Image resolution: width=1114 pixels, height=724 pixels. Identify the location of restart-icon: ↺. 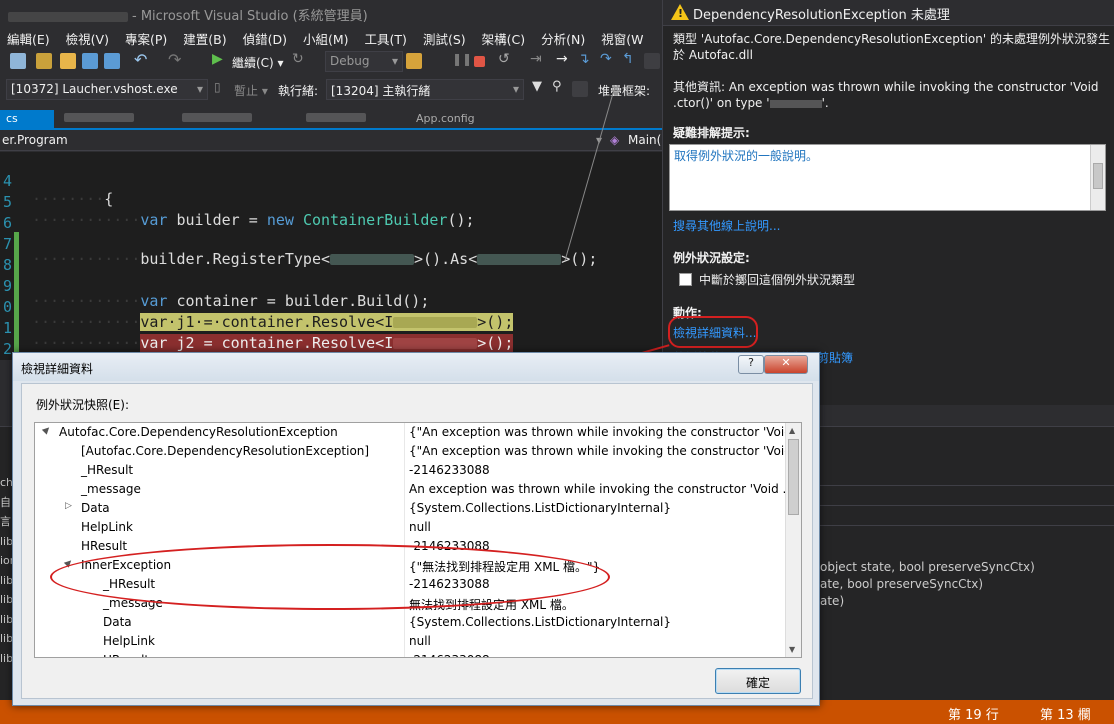
(506, 59).